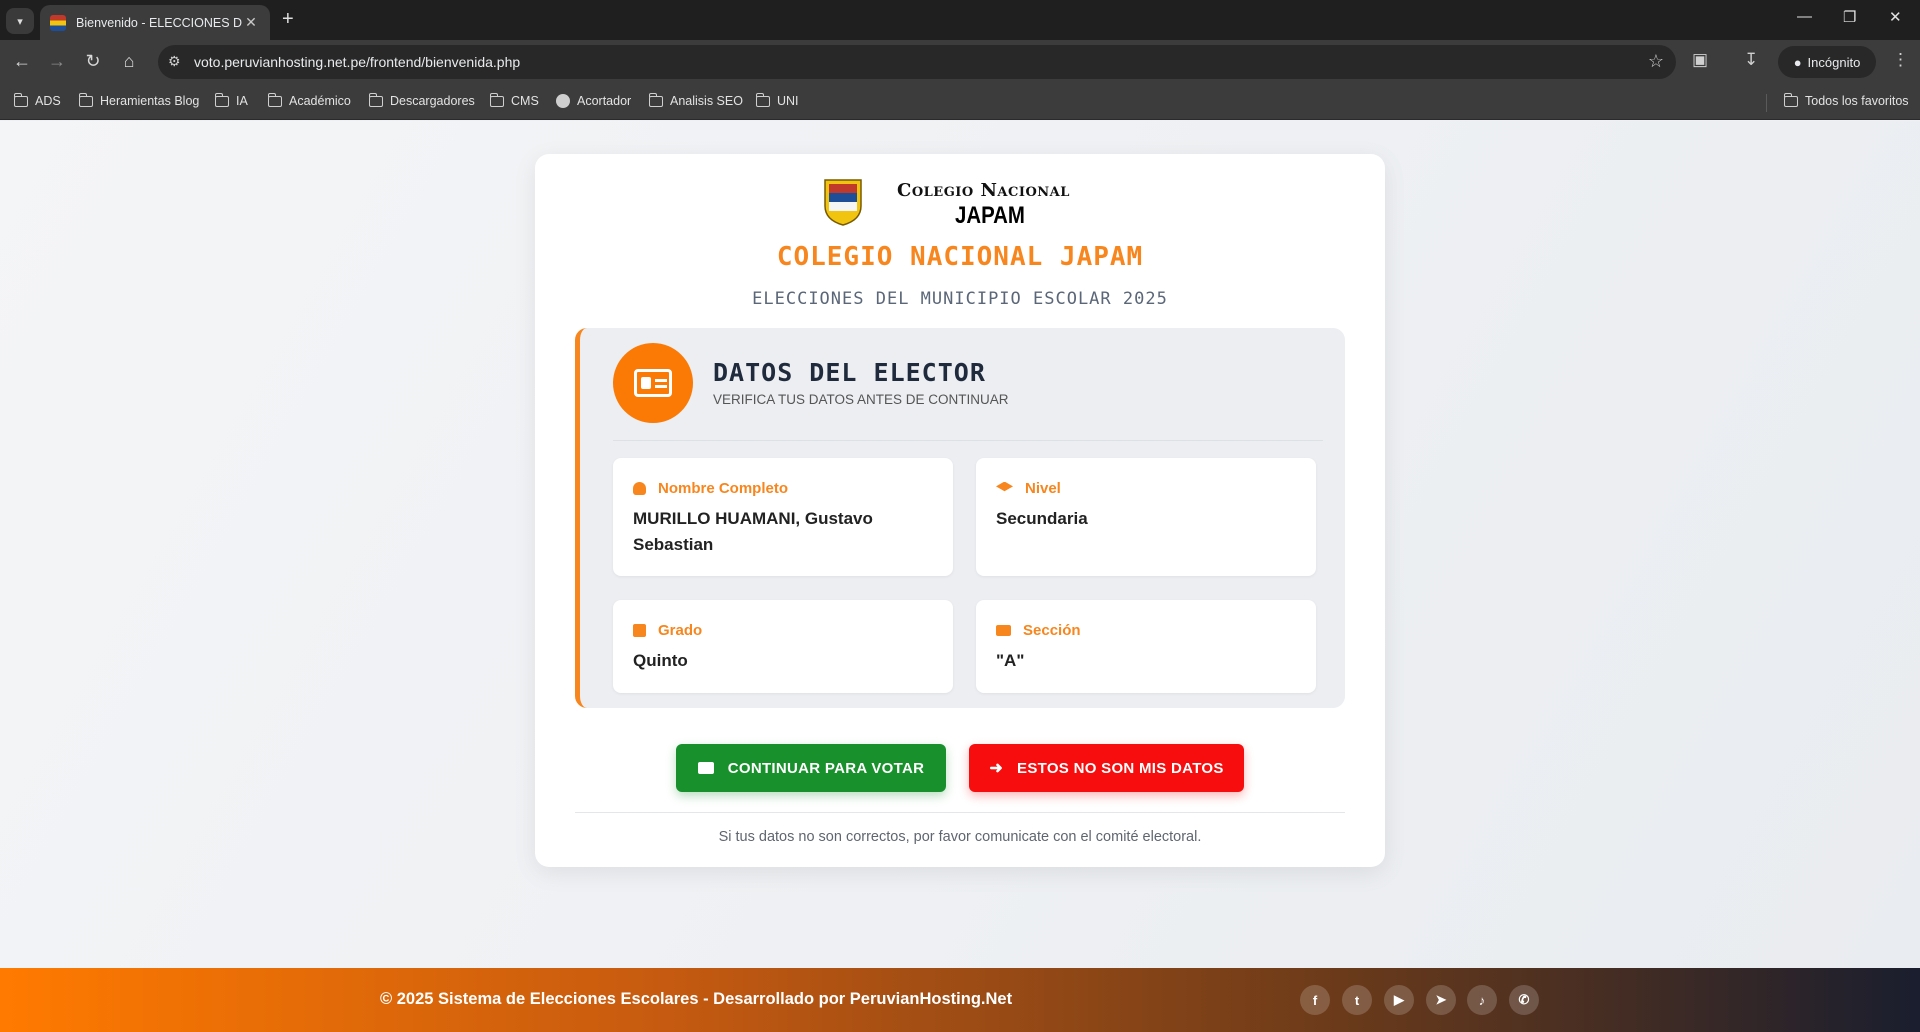 The width and height of the screenshot is (1920, 1032). Describe the element at coordinates (1797, 62) in the screenshot. I see `incognito-icon: ●` at that location.